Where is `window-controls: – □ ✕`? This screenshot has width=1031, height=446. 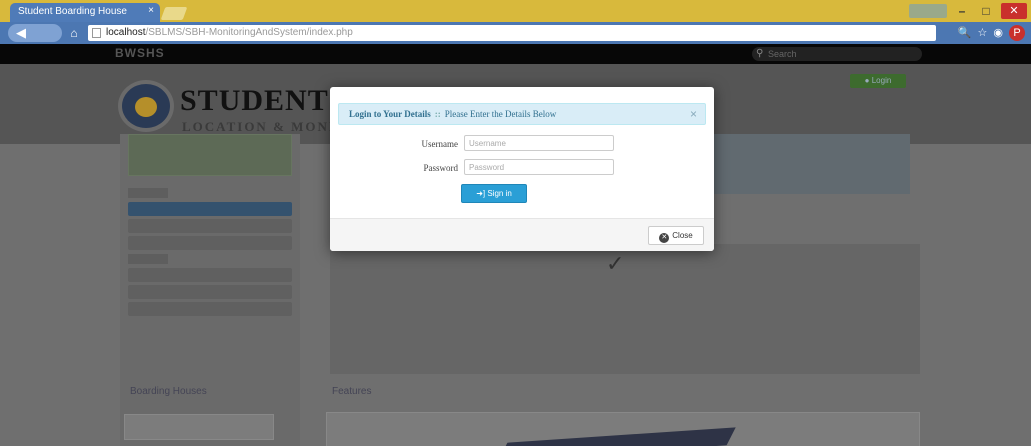 window-controls: – □ ✕ is located at coordinates (970, 11).